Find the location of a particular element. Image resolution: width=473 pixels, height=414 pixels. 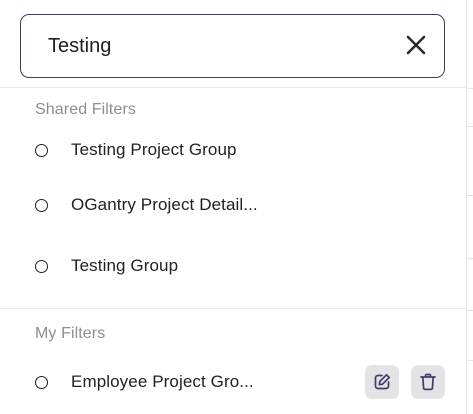

shared-filters-heading: Shared Filters is located at coordinates (85, 109).